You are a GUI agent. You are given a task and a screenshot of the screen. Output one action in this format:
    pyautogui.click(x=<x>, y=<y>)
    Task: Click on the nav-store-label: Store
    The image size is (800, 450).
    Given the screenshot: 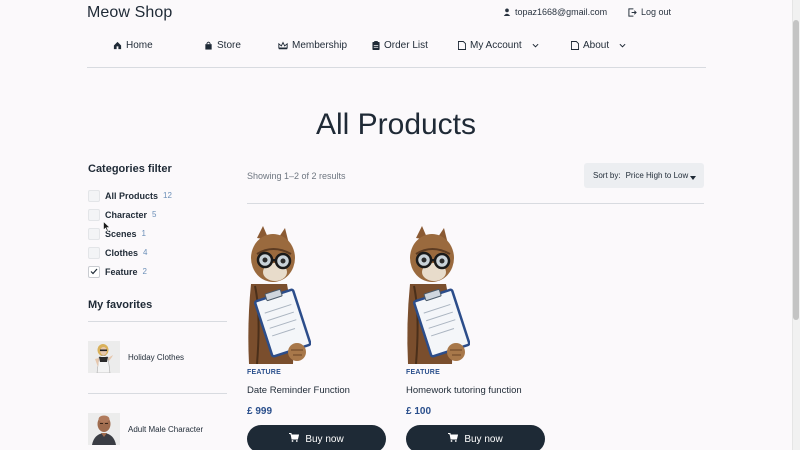 What is the action you would take?
    pyautogui.click(x=229, y=45)
    